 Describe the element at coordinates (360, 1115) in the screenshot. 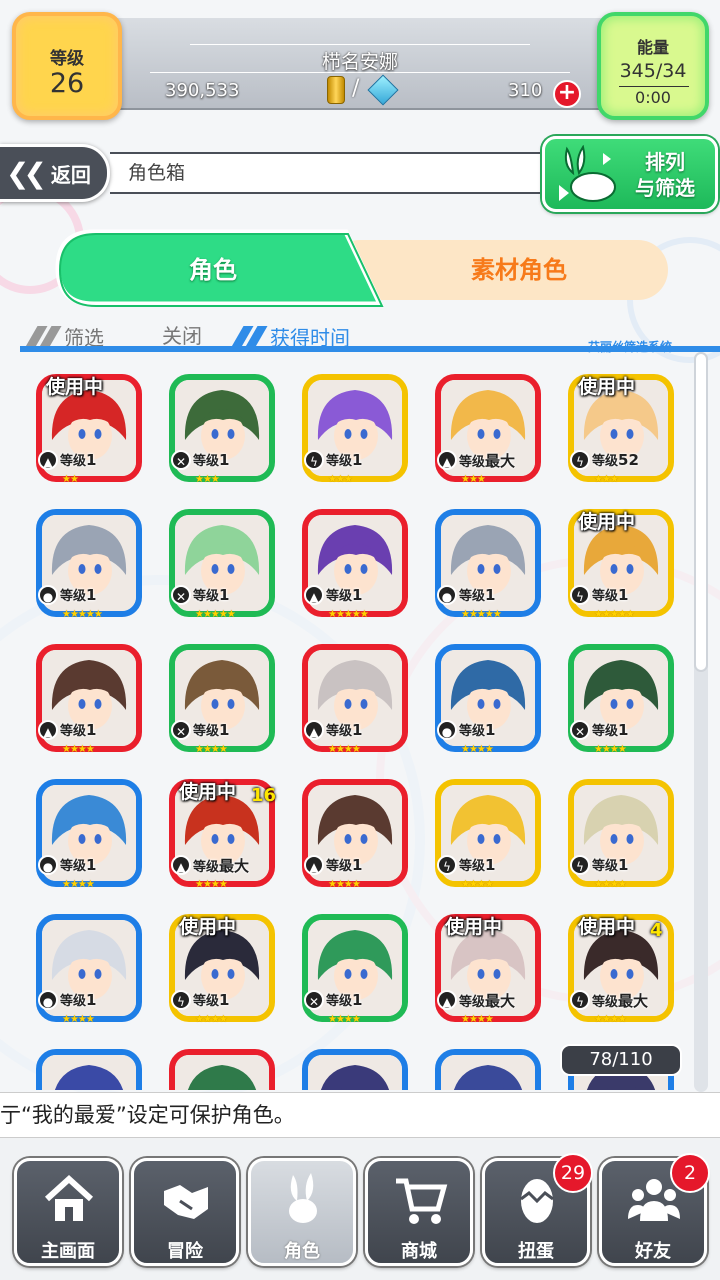

I see `tip-ticker: 亍“我的最爱”设定可保护角色。` at that location.